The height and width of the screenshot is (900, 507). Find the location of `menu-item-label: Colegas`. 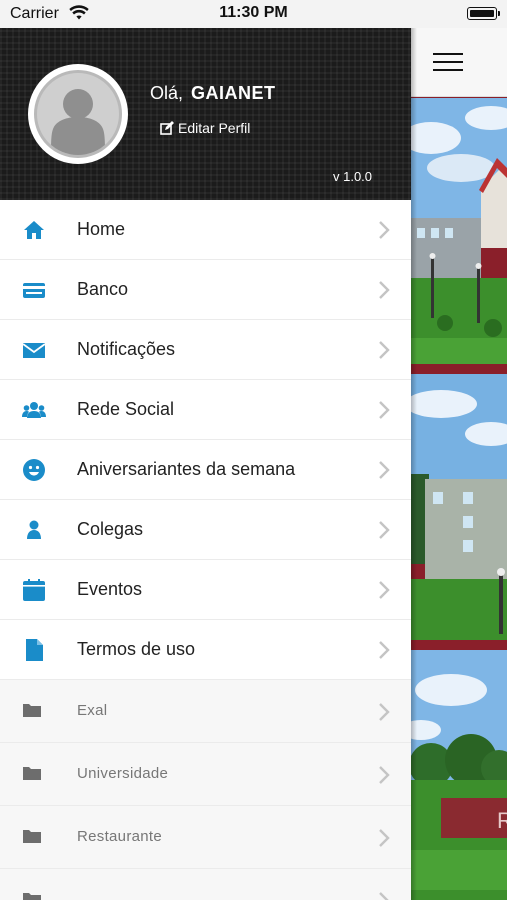

menu-item-label: Colegas is located at coordinates (110, 529).